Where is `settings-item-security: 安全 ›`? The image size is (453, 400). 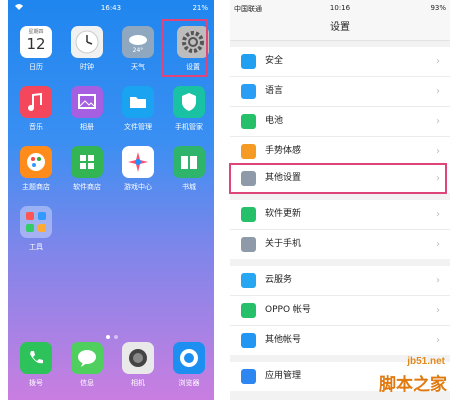 settings-item-security: 安全 › is located at coordinates (340, 62).